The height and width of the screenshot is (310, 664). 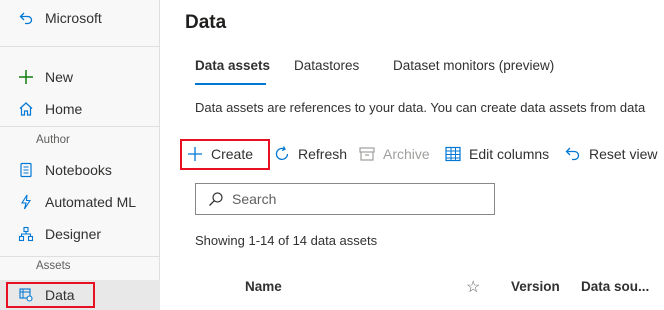 I want to click on refresh-button: Refresh, so click(x=309, y=154).